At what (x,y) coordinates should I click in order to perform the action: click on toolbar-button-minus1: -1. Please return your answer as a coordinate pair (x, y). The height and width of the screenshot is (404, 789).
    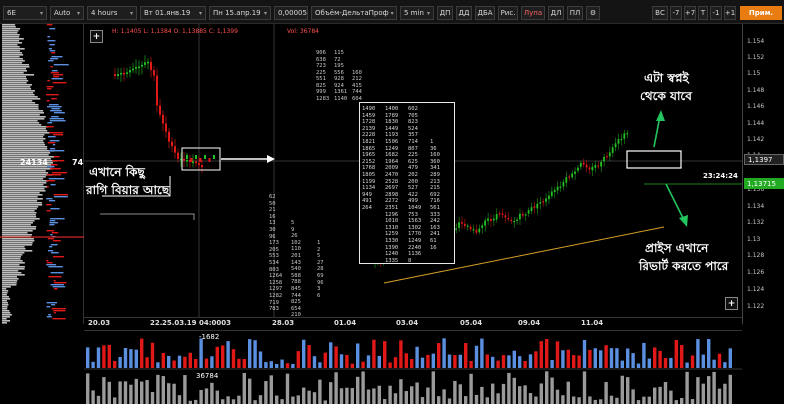
    Looking at the image, I should click on (716, 13).